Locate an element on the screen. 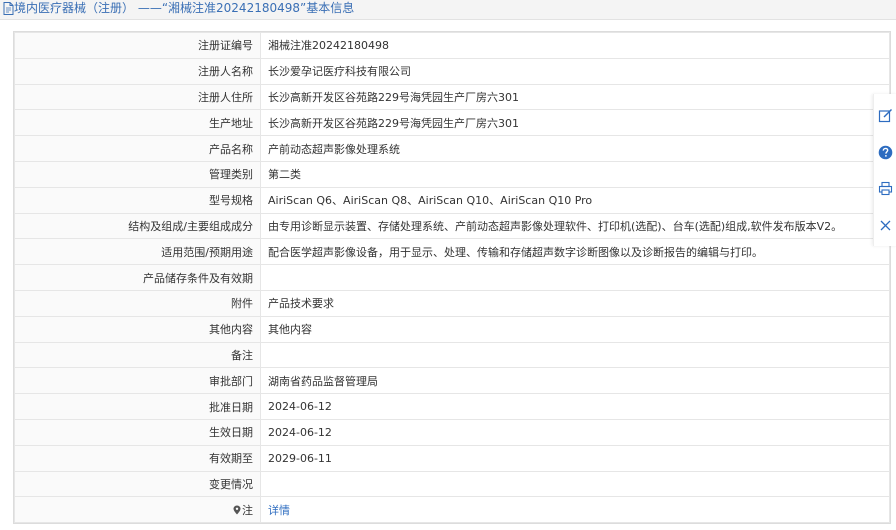 Image resolution: width=896 pixels, height=530 pixels. table-row: 有效期至 2029-06-11 is located at coordinates (452, 458).